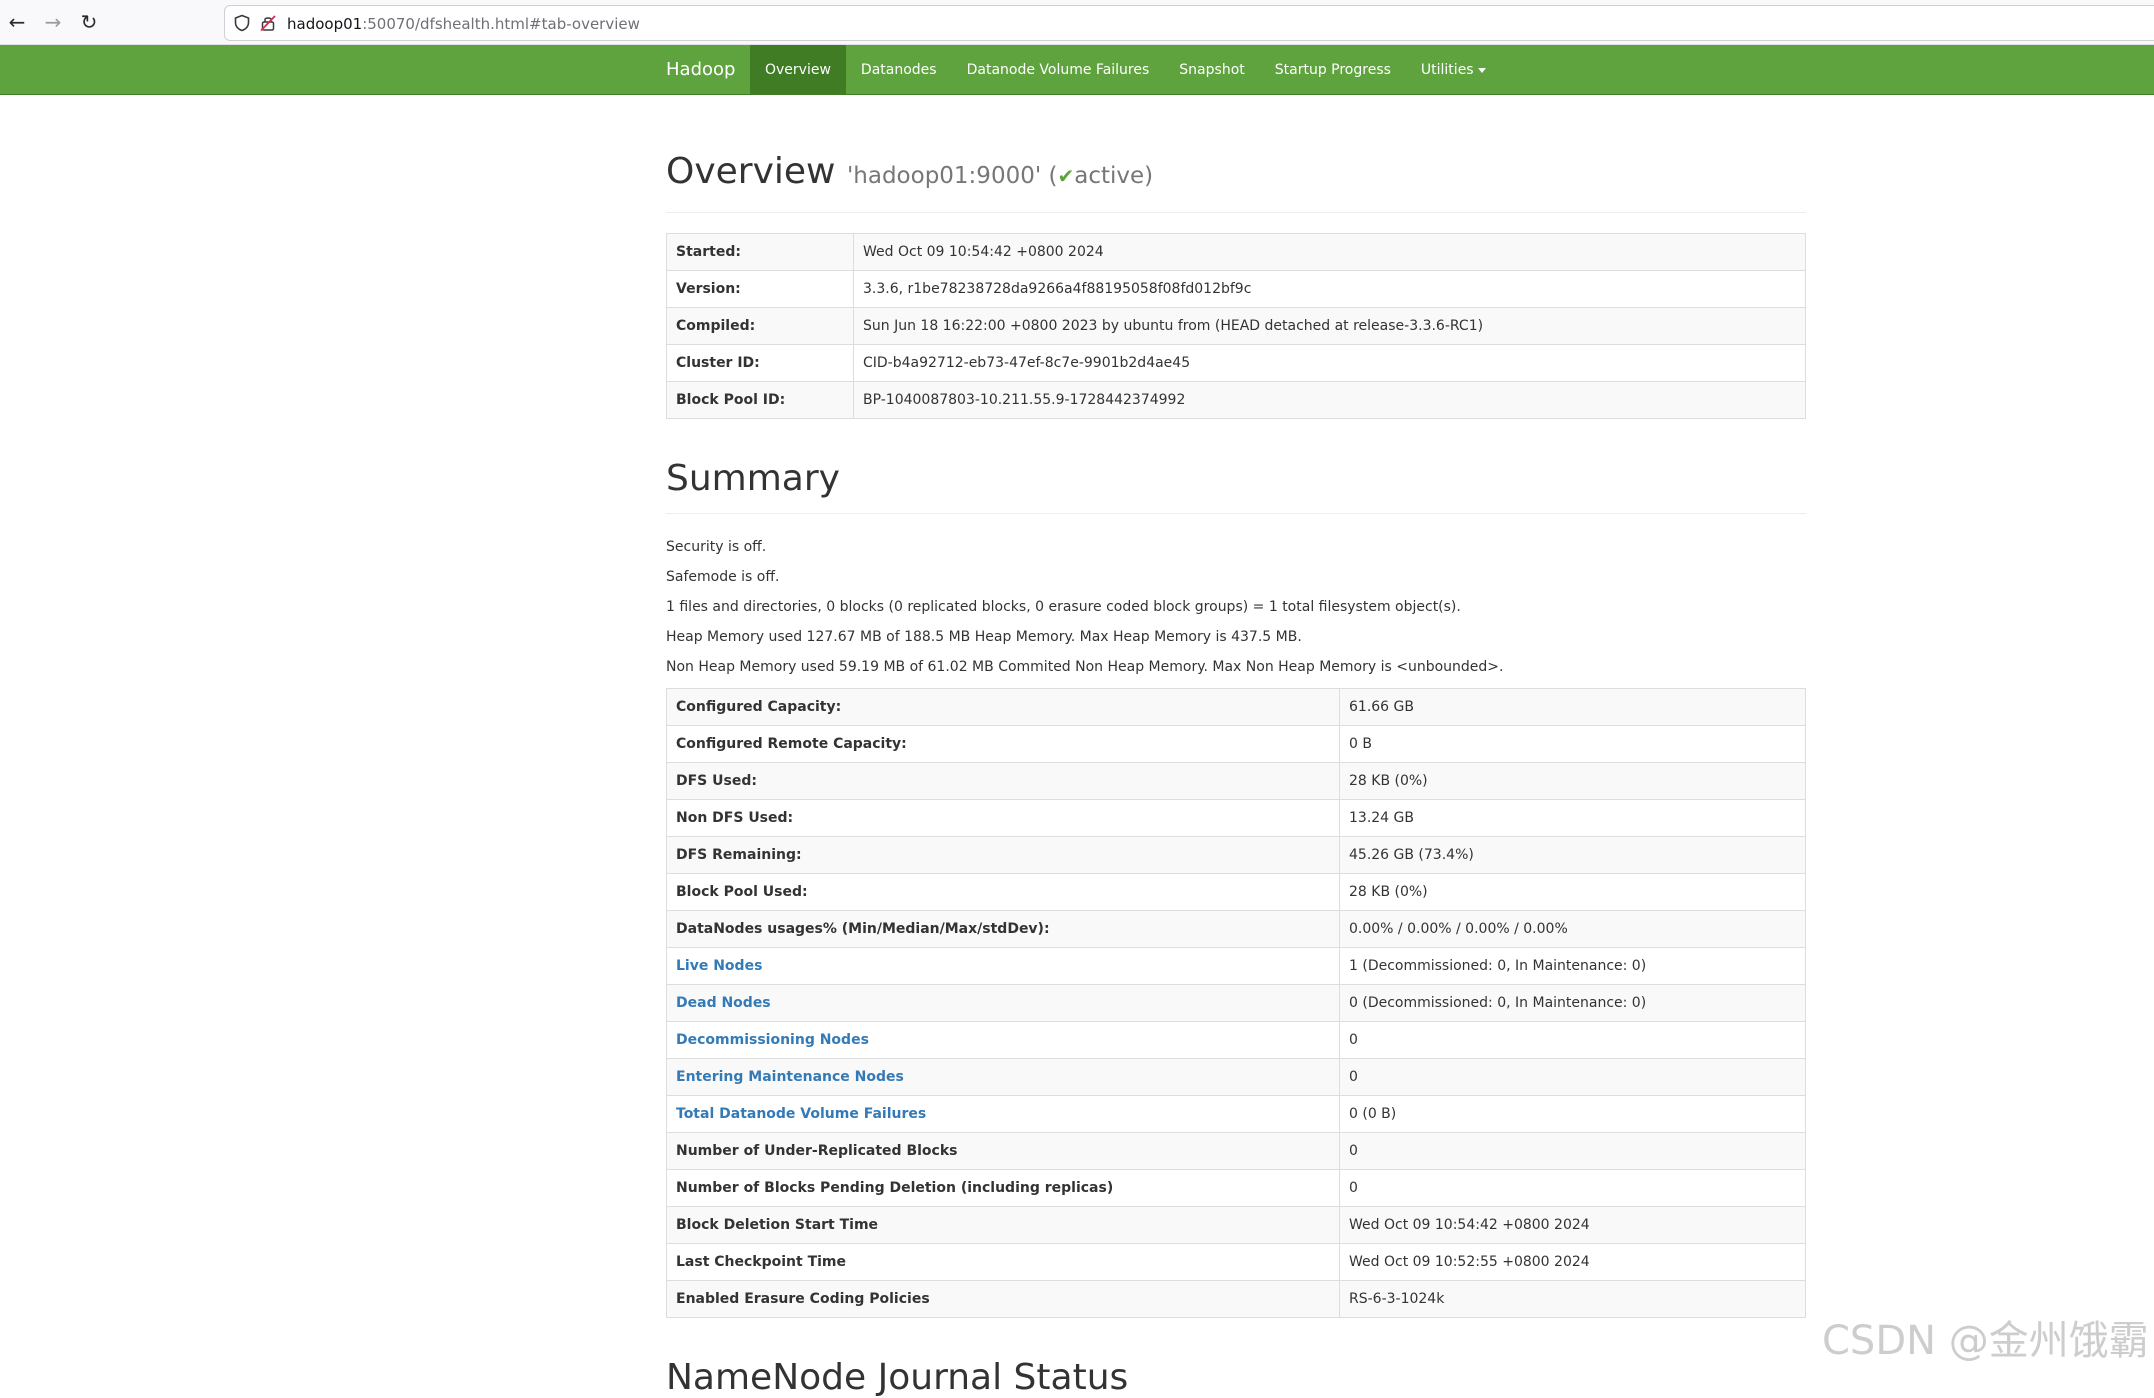 This screenshot has height=1398, width=2154. What do you see at coordinates (723, 1003) in the screenshot?
I see `dead-nodes-link: Dead Nodes` at bounding box center [723, 1003].